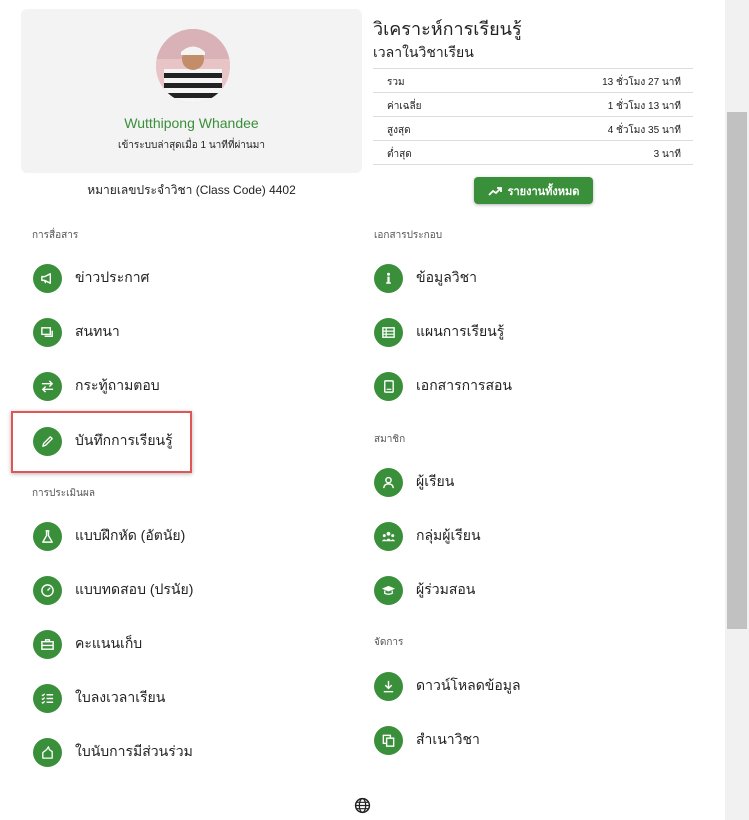 The height and width of the screenshot is (820, 749). I want to click on menu-label: ผู้ร่วมสอน, so click(446, 589).